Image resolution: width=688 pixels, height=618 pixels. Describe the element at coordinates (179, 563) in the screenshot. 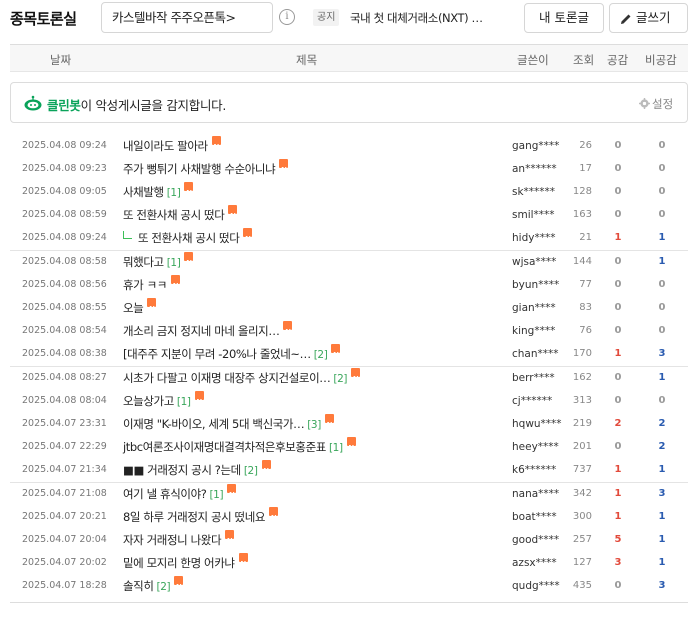

I see `post-title: 밑에 모지리 한명 어카냐` at that location.